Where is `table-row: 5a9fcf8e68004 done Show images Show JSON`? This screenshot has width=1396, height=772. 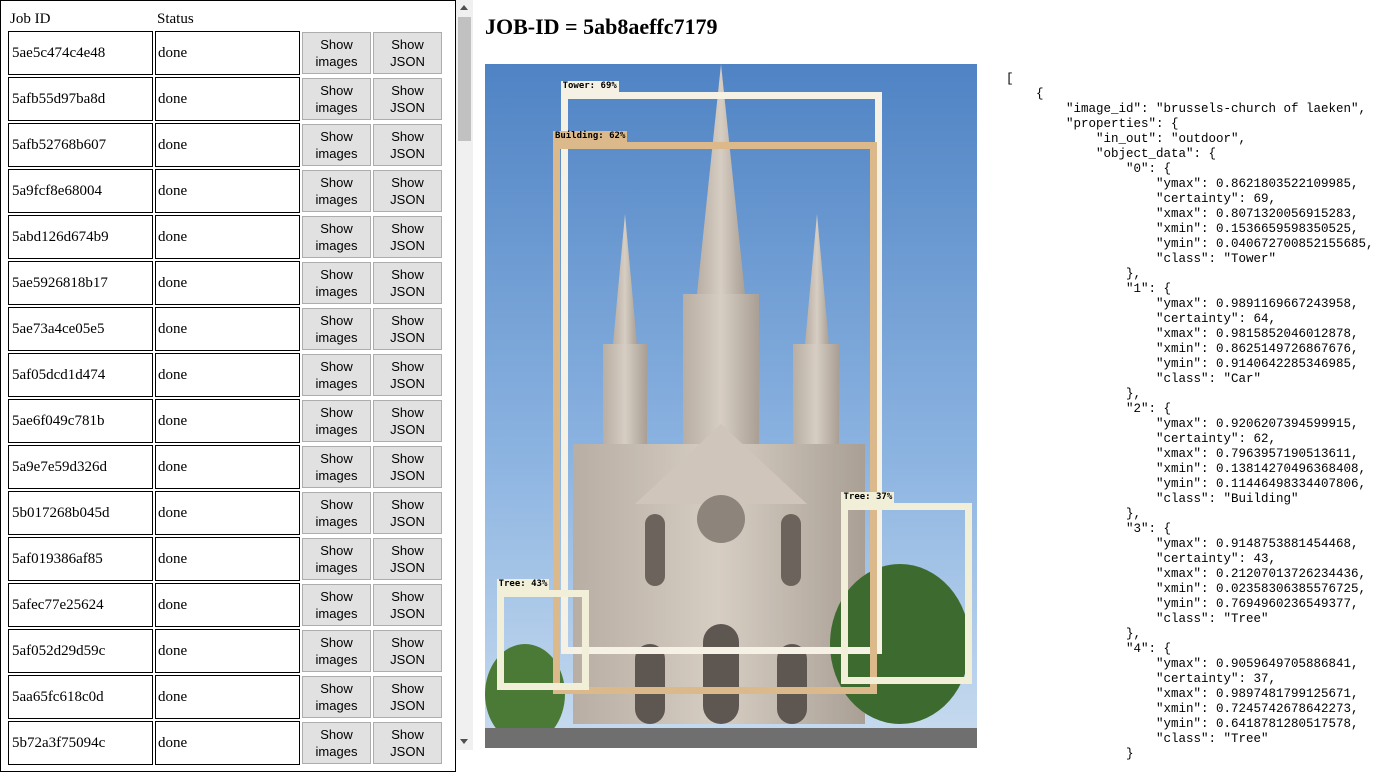
table-row: 5a9fcf8e68004 done Show images Show JSON is located at coordinates (225, 191).